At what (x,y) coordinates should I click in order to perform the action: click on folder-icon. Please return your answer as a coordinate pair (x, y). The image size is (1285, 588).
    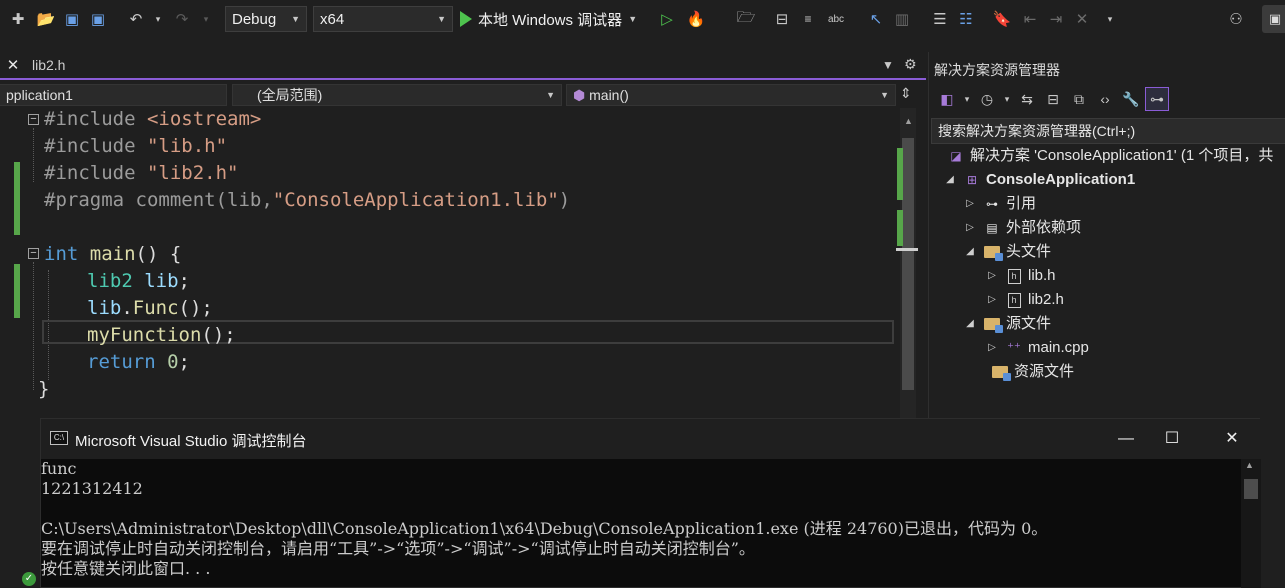
    Looking at the image, I should click on (993, 324).